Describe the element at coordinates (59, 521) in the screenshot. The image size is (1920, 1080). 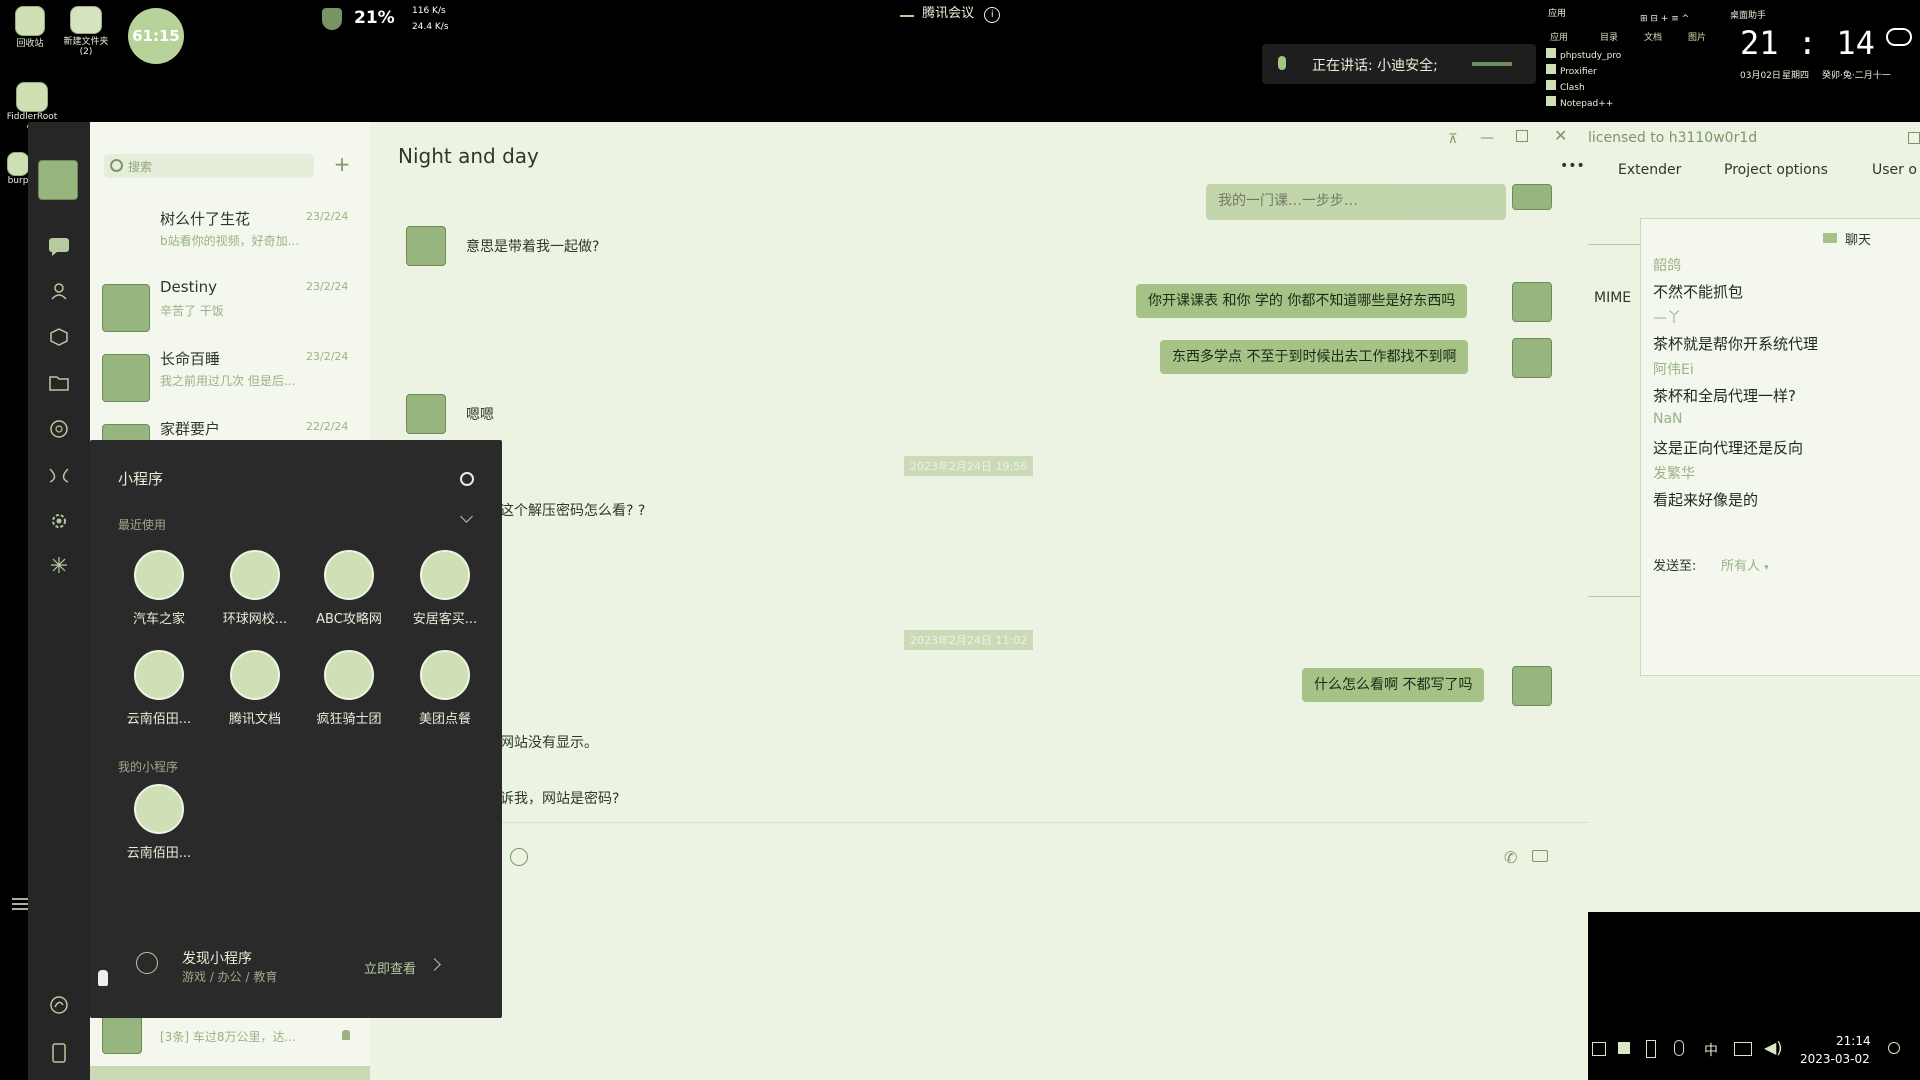
I see `gear-icon` at that location.